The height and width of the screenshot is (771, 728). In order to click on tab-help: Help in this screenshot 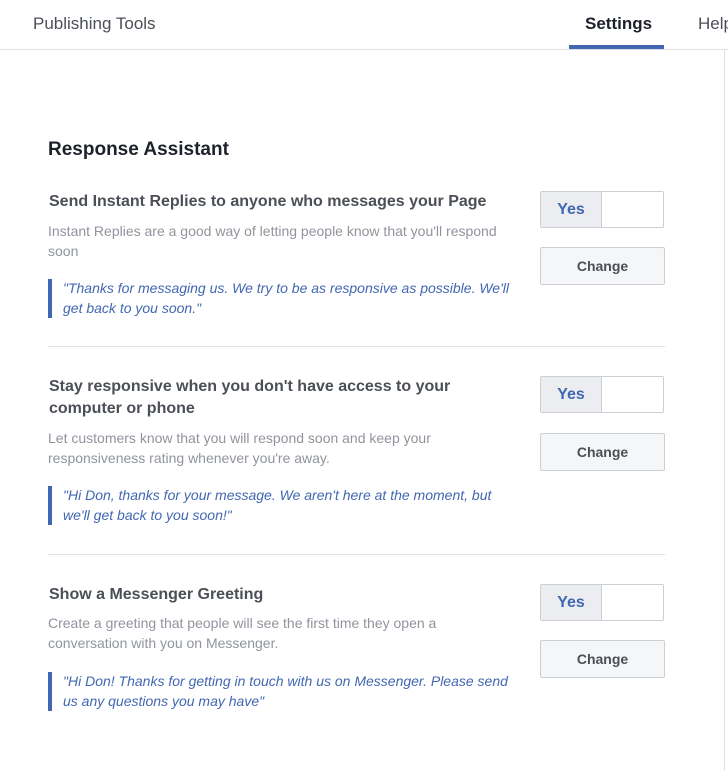, I will do `click(713, 24)`.